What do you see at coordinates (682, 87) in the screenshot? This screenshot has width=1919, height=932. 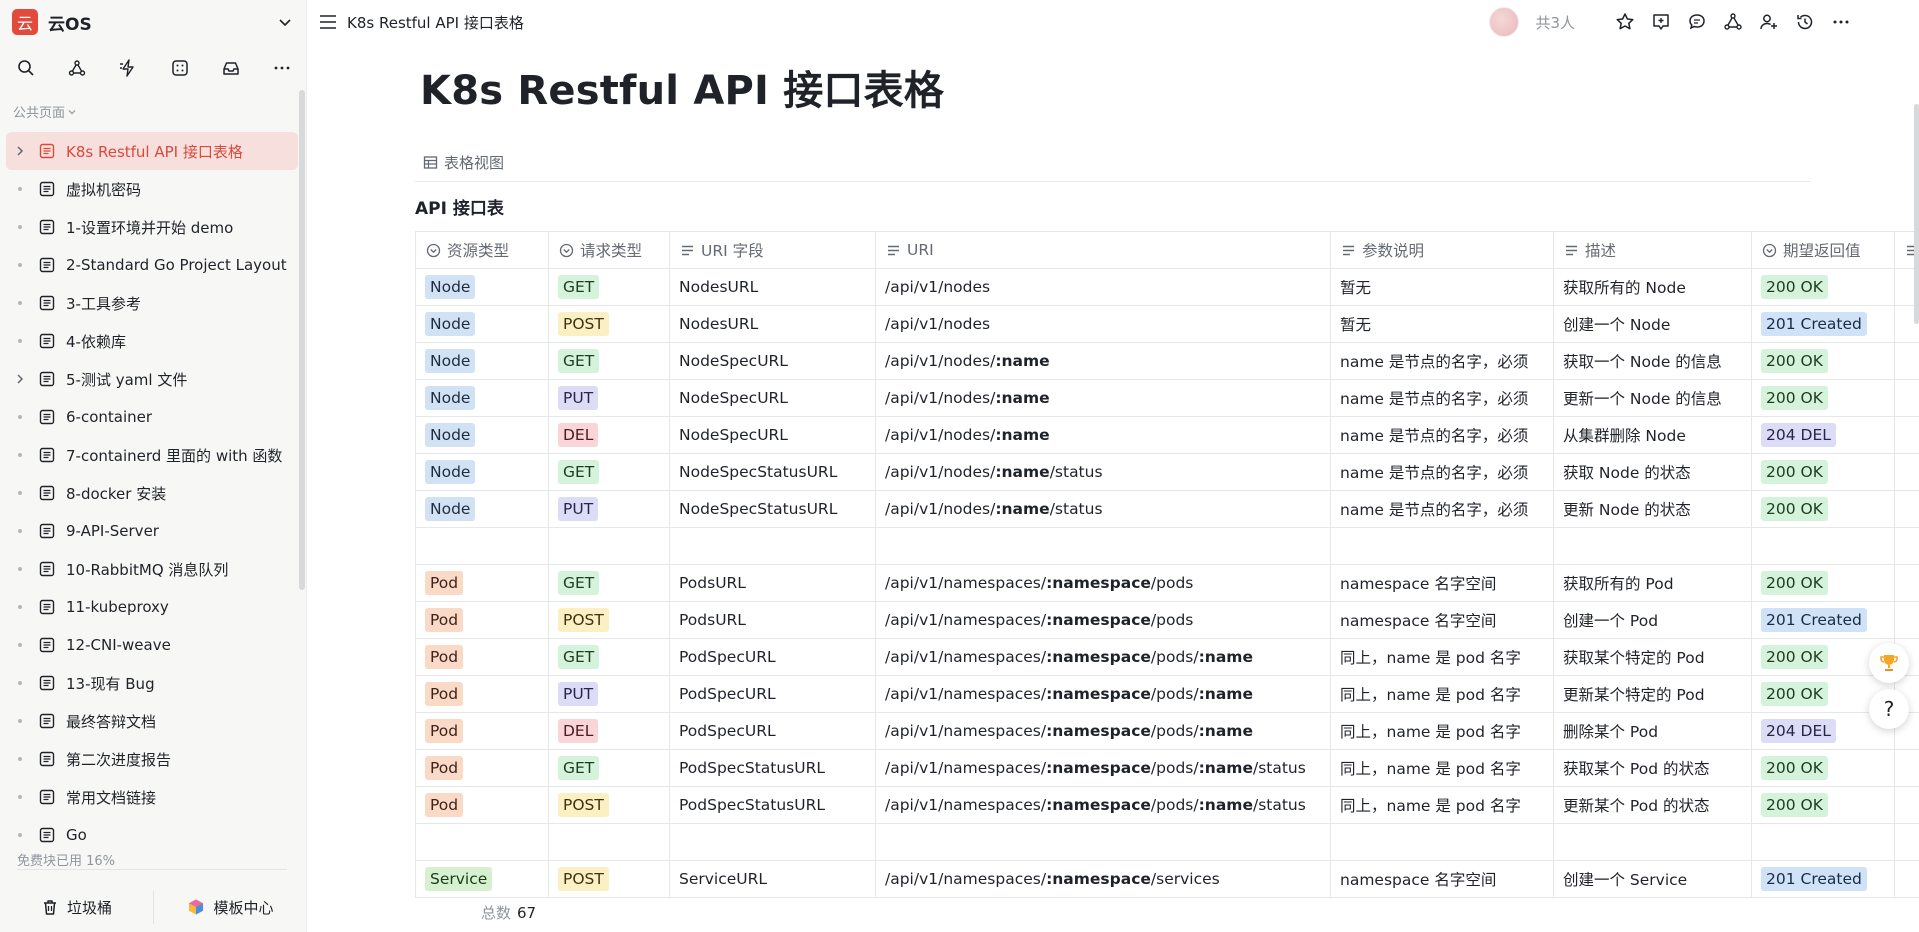 I see `page-title: K8s Restful API 接口表格` at bounding box center [682, 87].